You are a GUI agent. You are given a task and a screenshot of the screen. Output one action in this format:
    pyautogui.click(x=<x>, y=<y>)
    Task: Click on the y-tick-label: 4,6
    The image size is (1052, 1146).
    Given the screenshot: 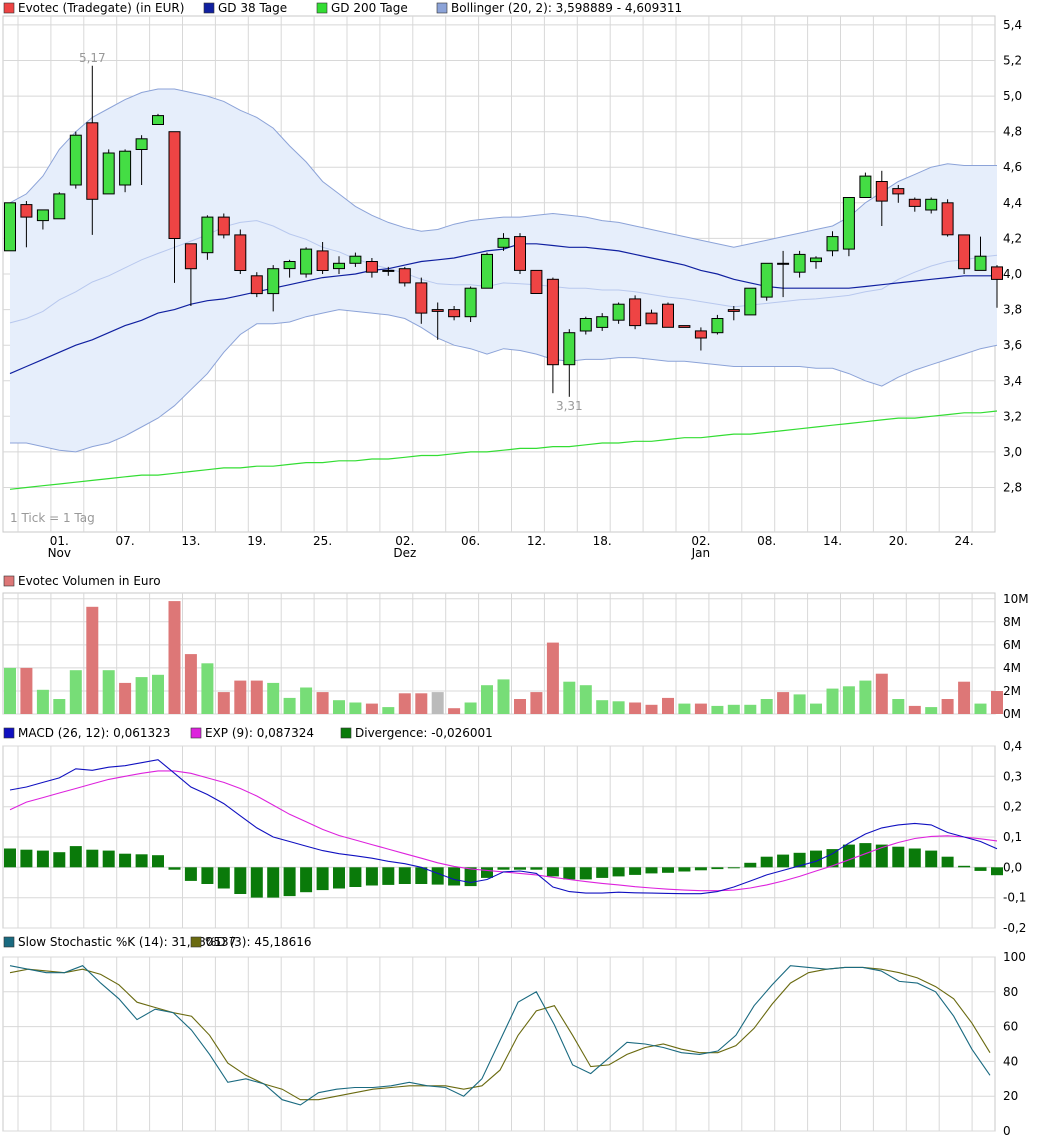 What is the action you would take?
    pyautogui.click(x=1012, y=167)
    